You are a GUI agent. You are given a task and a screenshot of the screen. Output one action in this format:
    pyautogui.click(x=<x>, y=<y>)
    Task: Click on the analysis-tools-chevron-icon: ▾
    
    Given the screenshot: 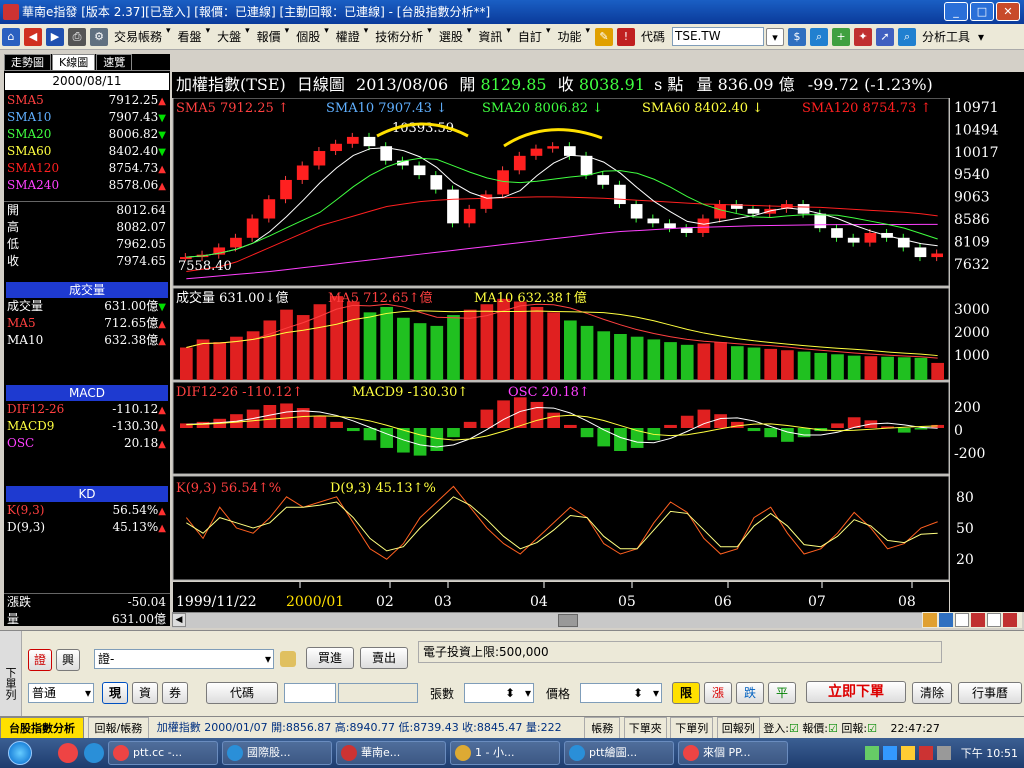 What is the action you would take?
    pyautogui.click(x=981, y=37)
    